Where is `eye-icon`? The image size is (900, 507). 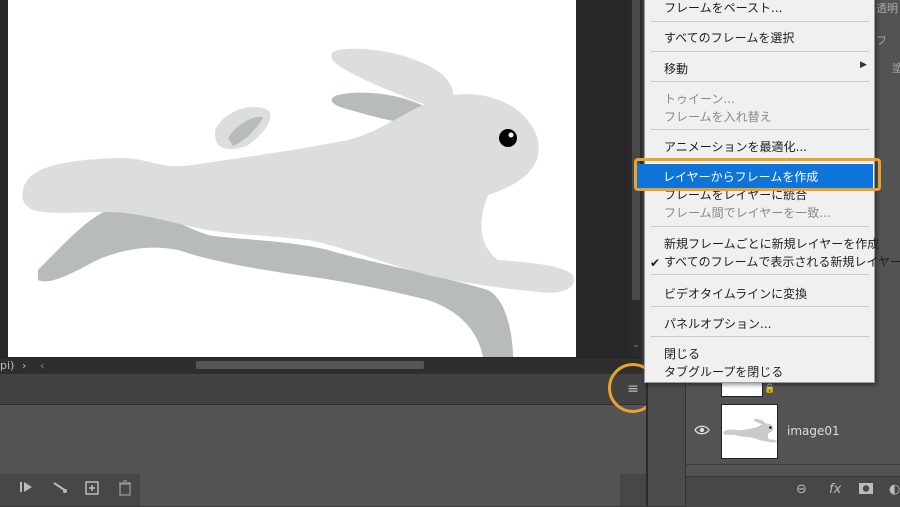 eye-icon is located at coordinates (702, 431).